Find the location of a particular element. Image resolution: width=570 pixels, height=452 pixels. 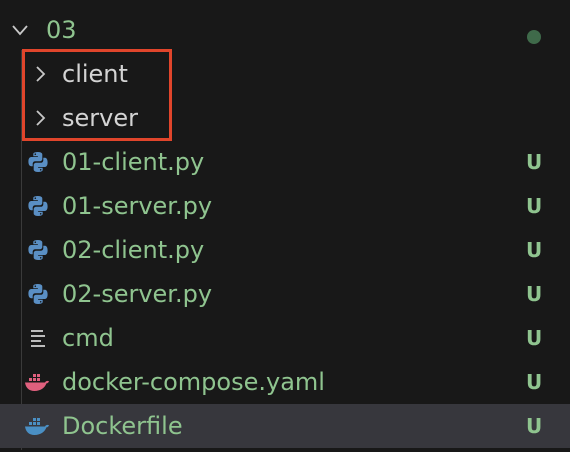

file-row-02-server-py: 02-server.py U is located at coordinates (285, 294).